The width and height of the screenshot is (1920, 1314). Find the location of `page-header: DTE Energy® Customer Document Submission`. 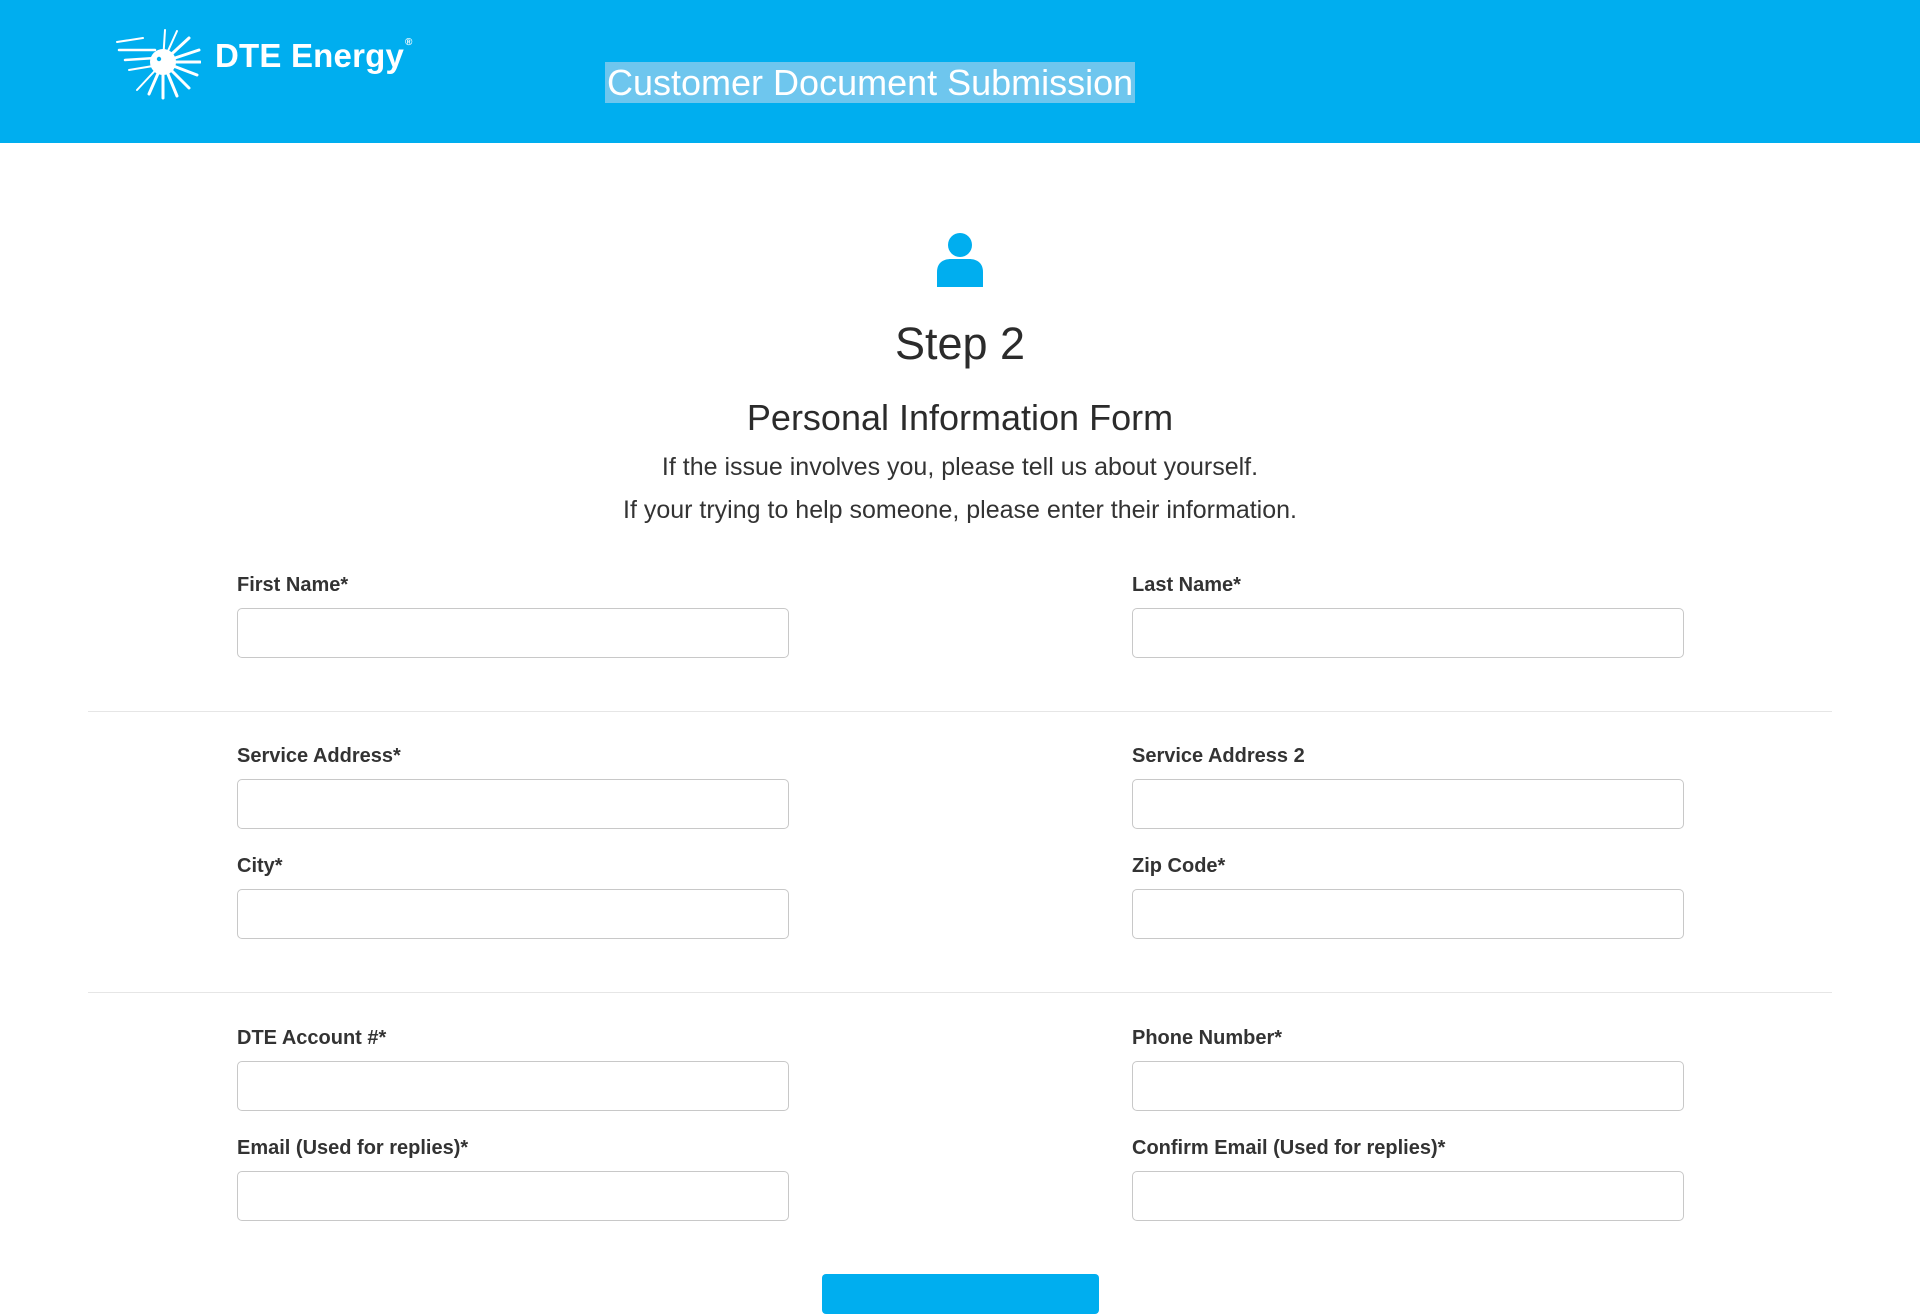

page-header: DTE Energy® Customer Document Submission is located at coordinates (960, 71).